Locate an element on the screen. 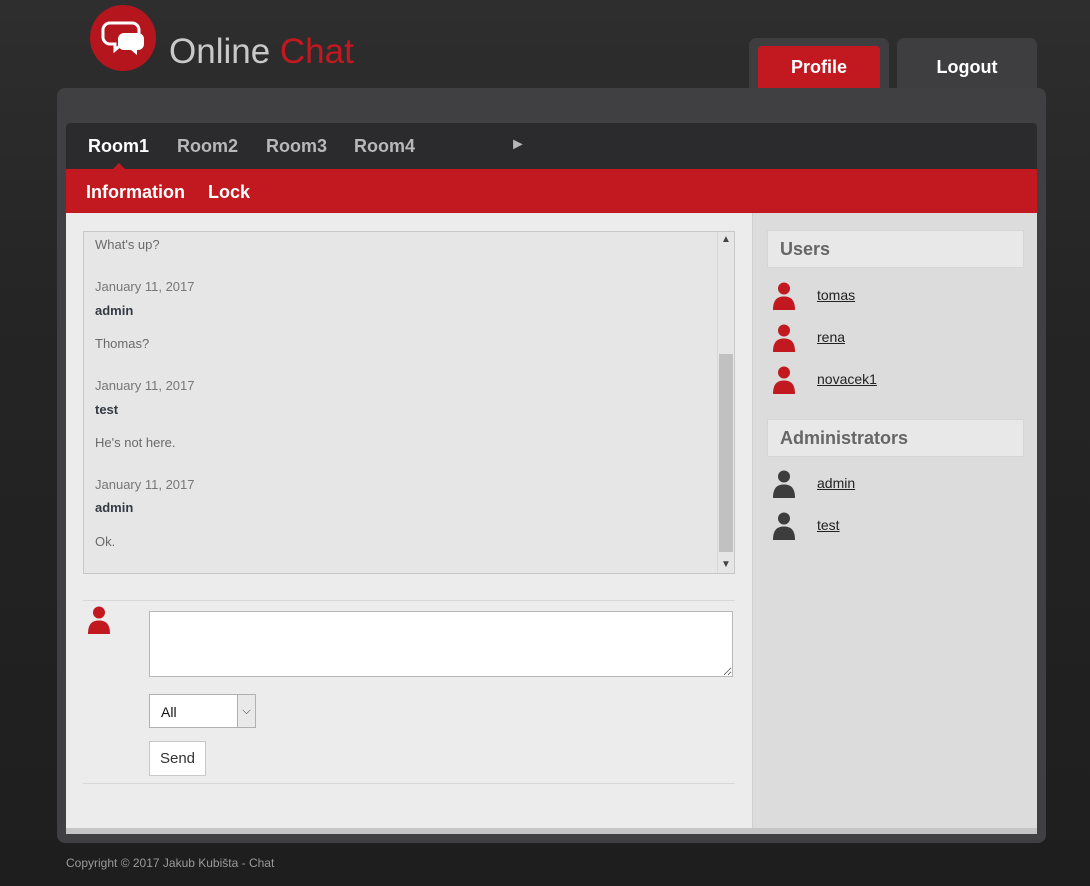 This screenshot has width=1090, height=886. logout-tab-frame: Logout is located at coordinates (967, 64).